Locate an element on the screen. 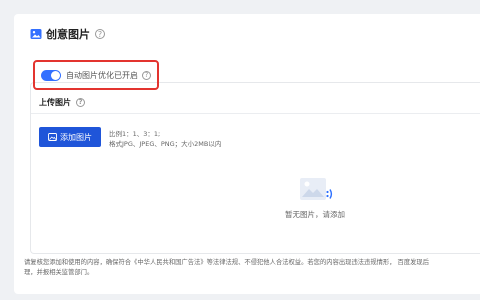 This screenshot has height=300, width=480. upload-section-header: 上传图片 ? is located at coordinates (62, 102).